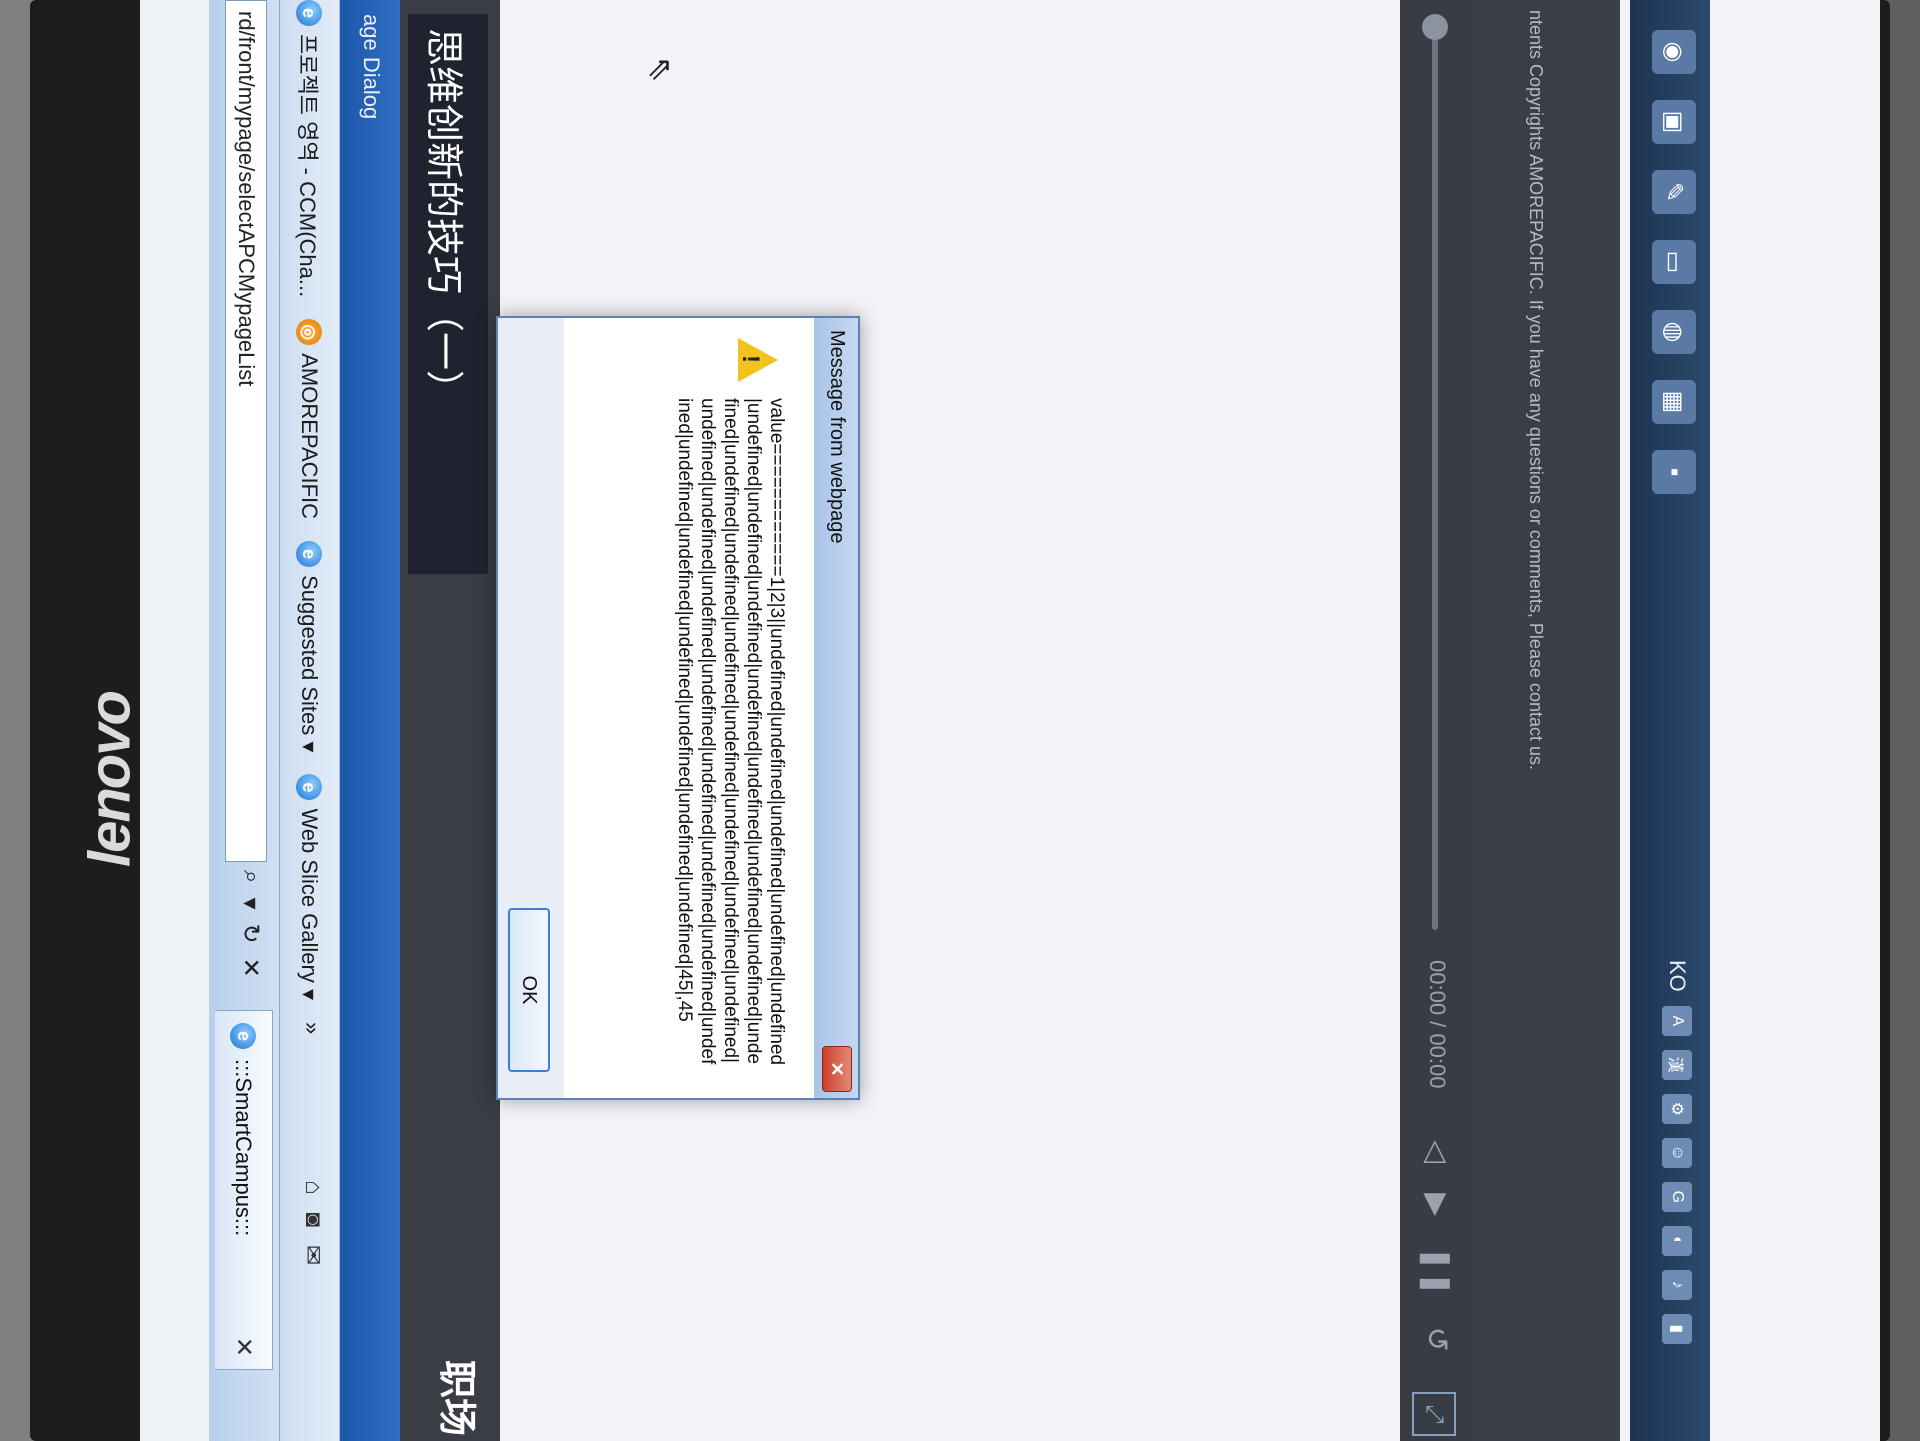 The height and width of the screenshot is (1441, 1920). I want to click on play-icon: ▶, so click(1436, 1204).